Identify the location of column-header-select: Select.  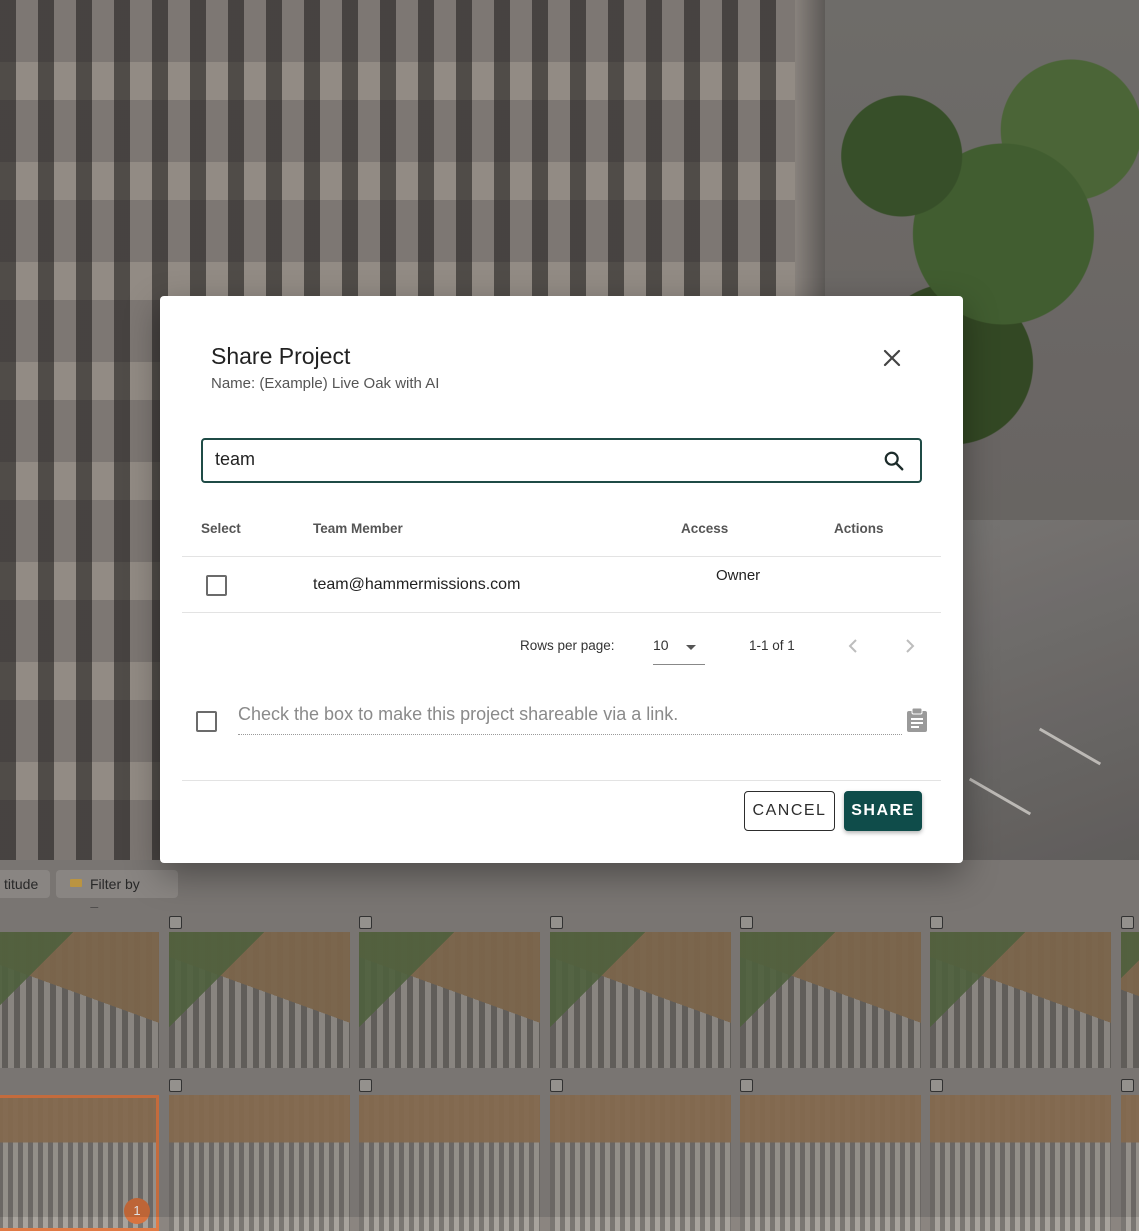
(221, 528).